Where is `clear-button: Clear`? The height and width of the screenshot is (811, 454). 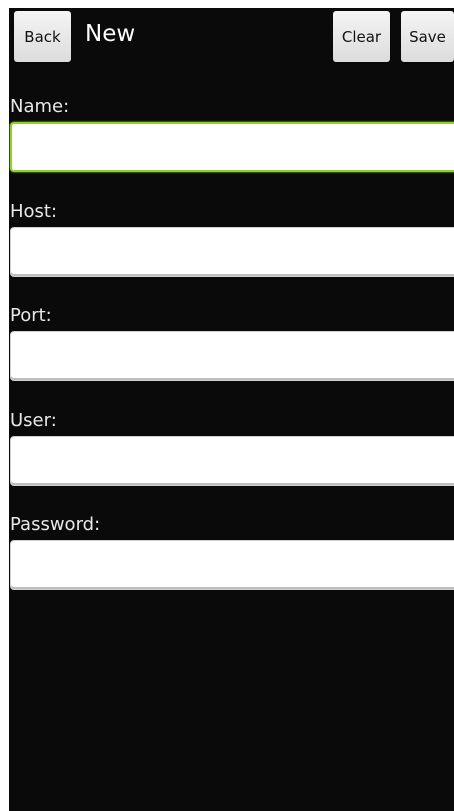
clear-button: Clear is located at coordinates (361, 36).